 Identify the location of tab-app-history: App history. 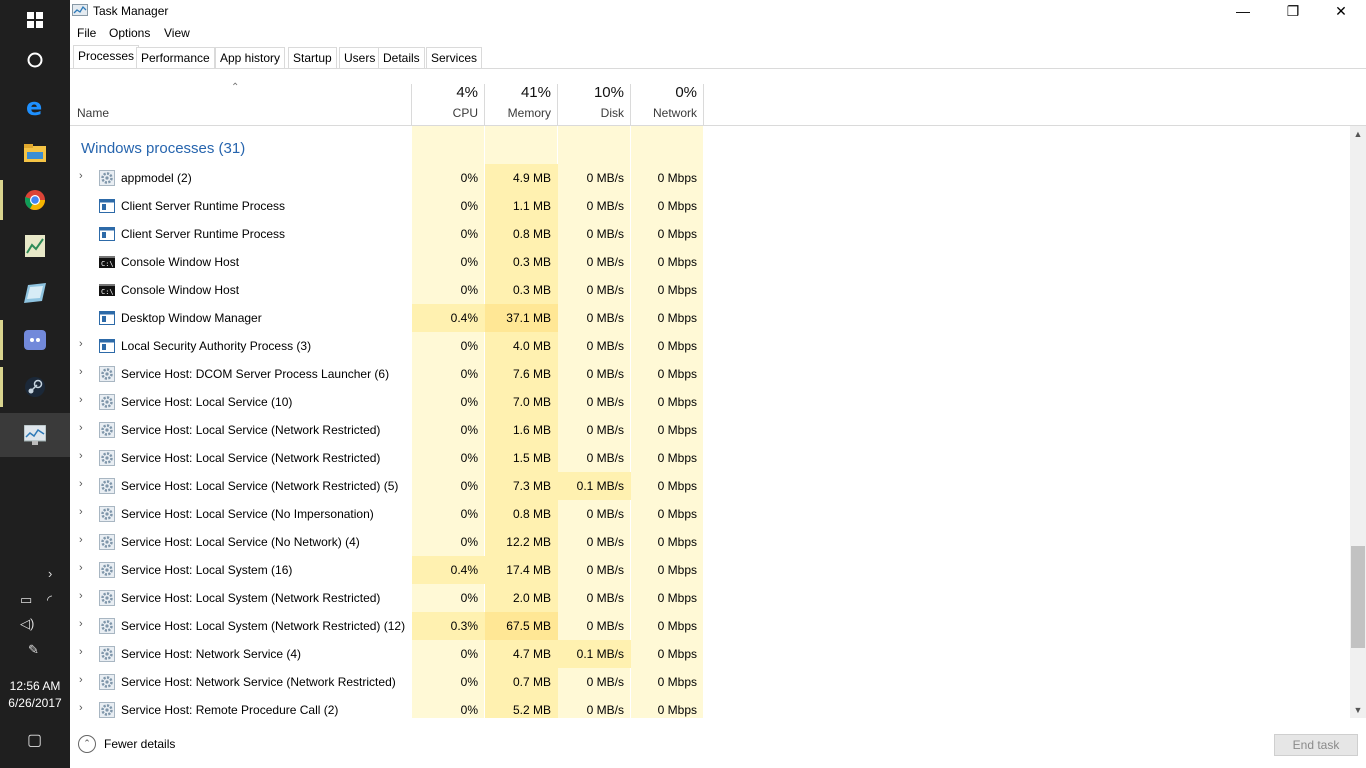
(250, 57).